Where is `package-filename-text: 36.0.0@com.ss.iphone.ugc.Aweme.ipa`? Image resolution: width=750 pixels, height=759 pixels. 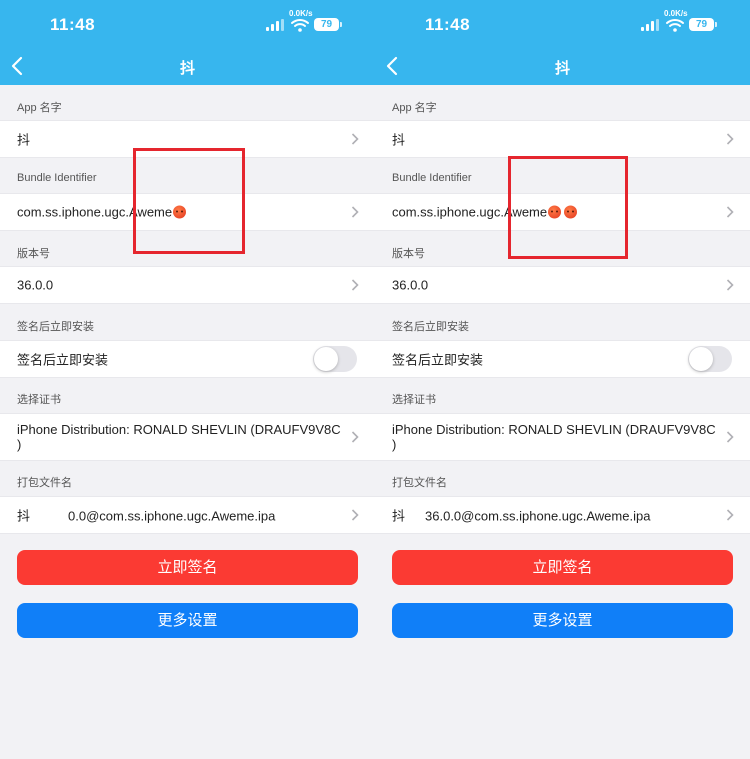 package-filename-text: 36.0.0@com.ss.iphone.ugc.Aweme.ipa is located at coordinates (538, 516).